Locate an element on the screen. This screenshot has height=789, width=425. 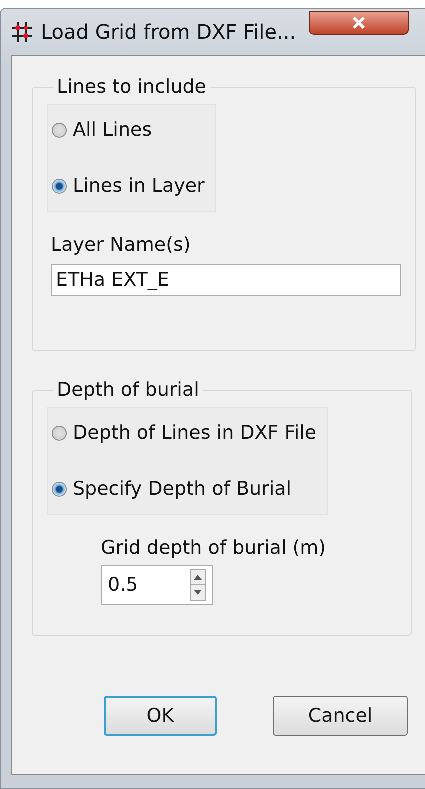
group-title: Lines to include is located at coordinates (132, 87).